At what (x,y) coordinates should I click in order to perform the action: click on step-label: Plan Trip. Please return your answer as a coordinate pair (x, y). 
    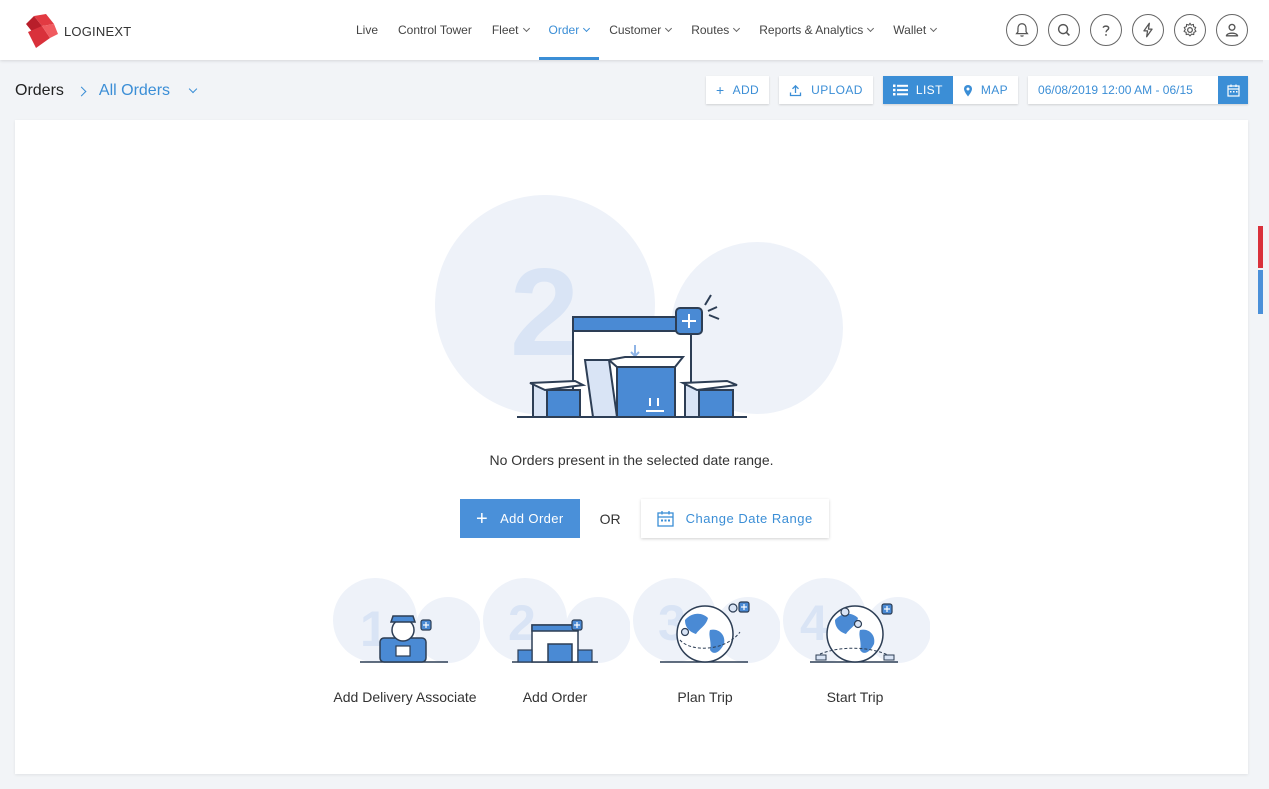
    Looking at the image, I should click on (705, 697).